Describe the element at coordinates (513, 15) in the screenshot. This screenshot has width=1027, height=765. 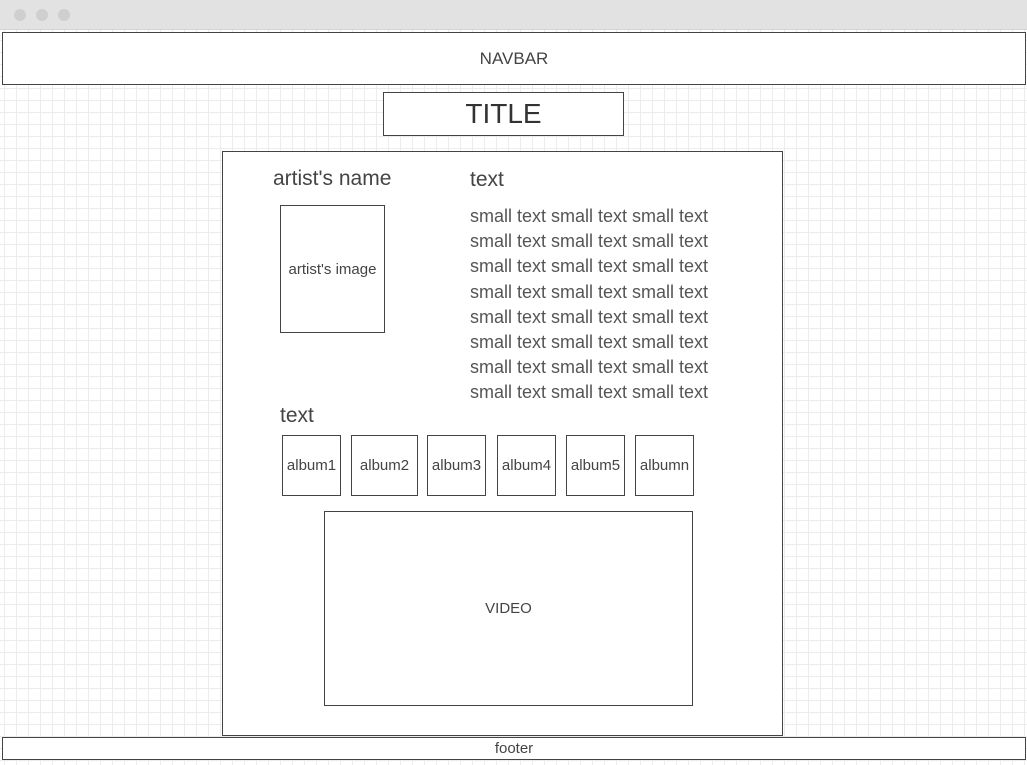
I see `window-titlebar` at that location.